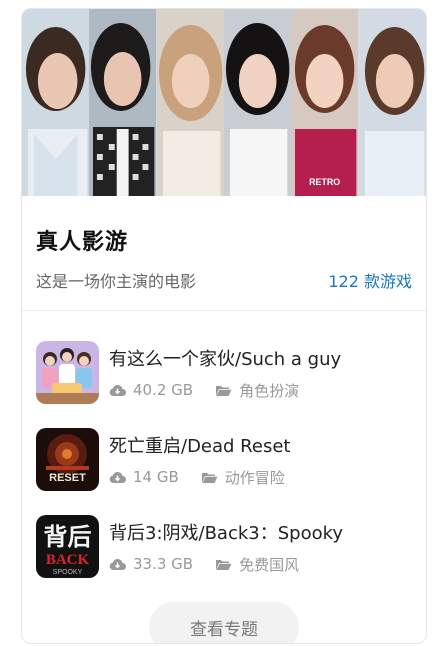 This screenshot has width=435, height=646. What do you see at coordinates (370, 280) in the screenshot?
I see `game-count-link: 122 款游戏` at bounding box center [370, 280].